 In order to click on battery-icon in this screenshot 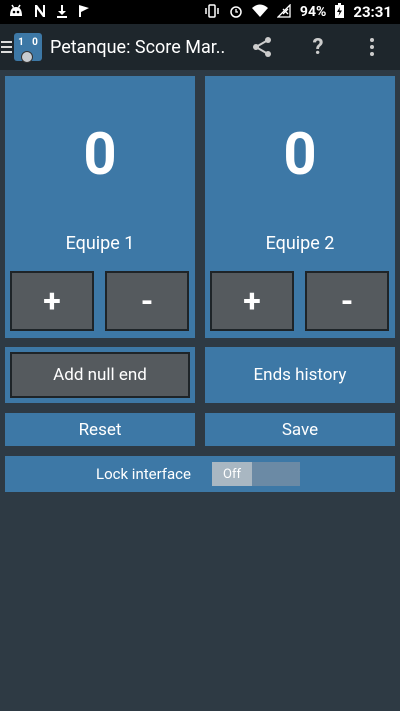, I will do `click(340, 12)`.